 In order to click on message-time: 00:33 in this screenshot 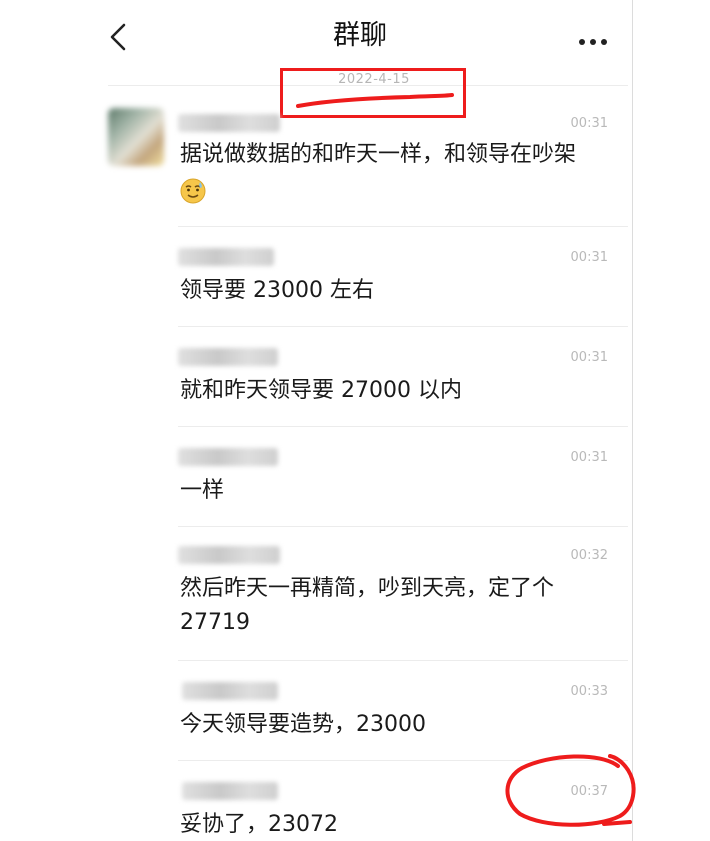, I will do `click(589, 691)`.